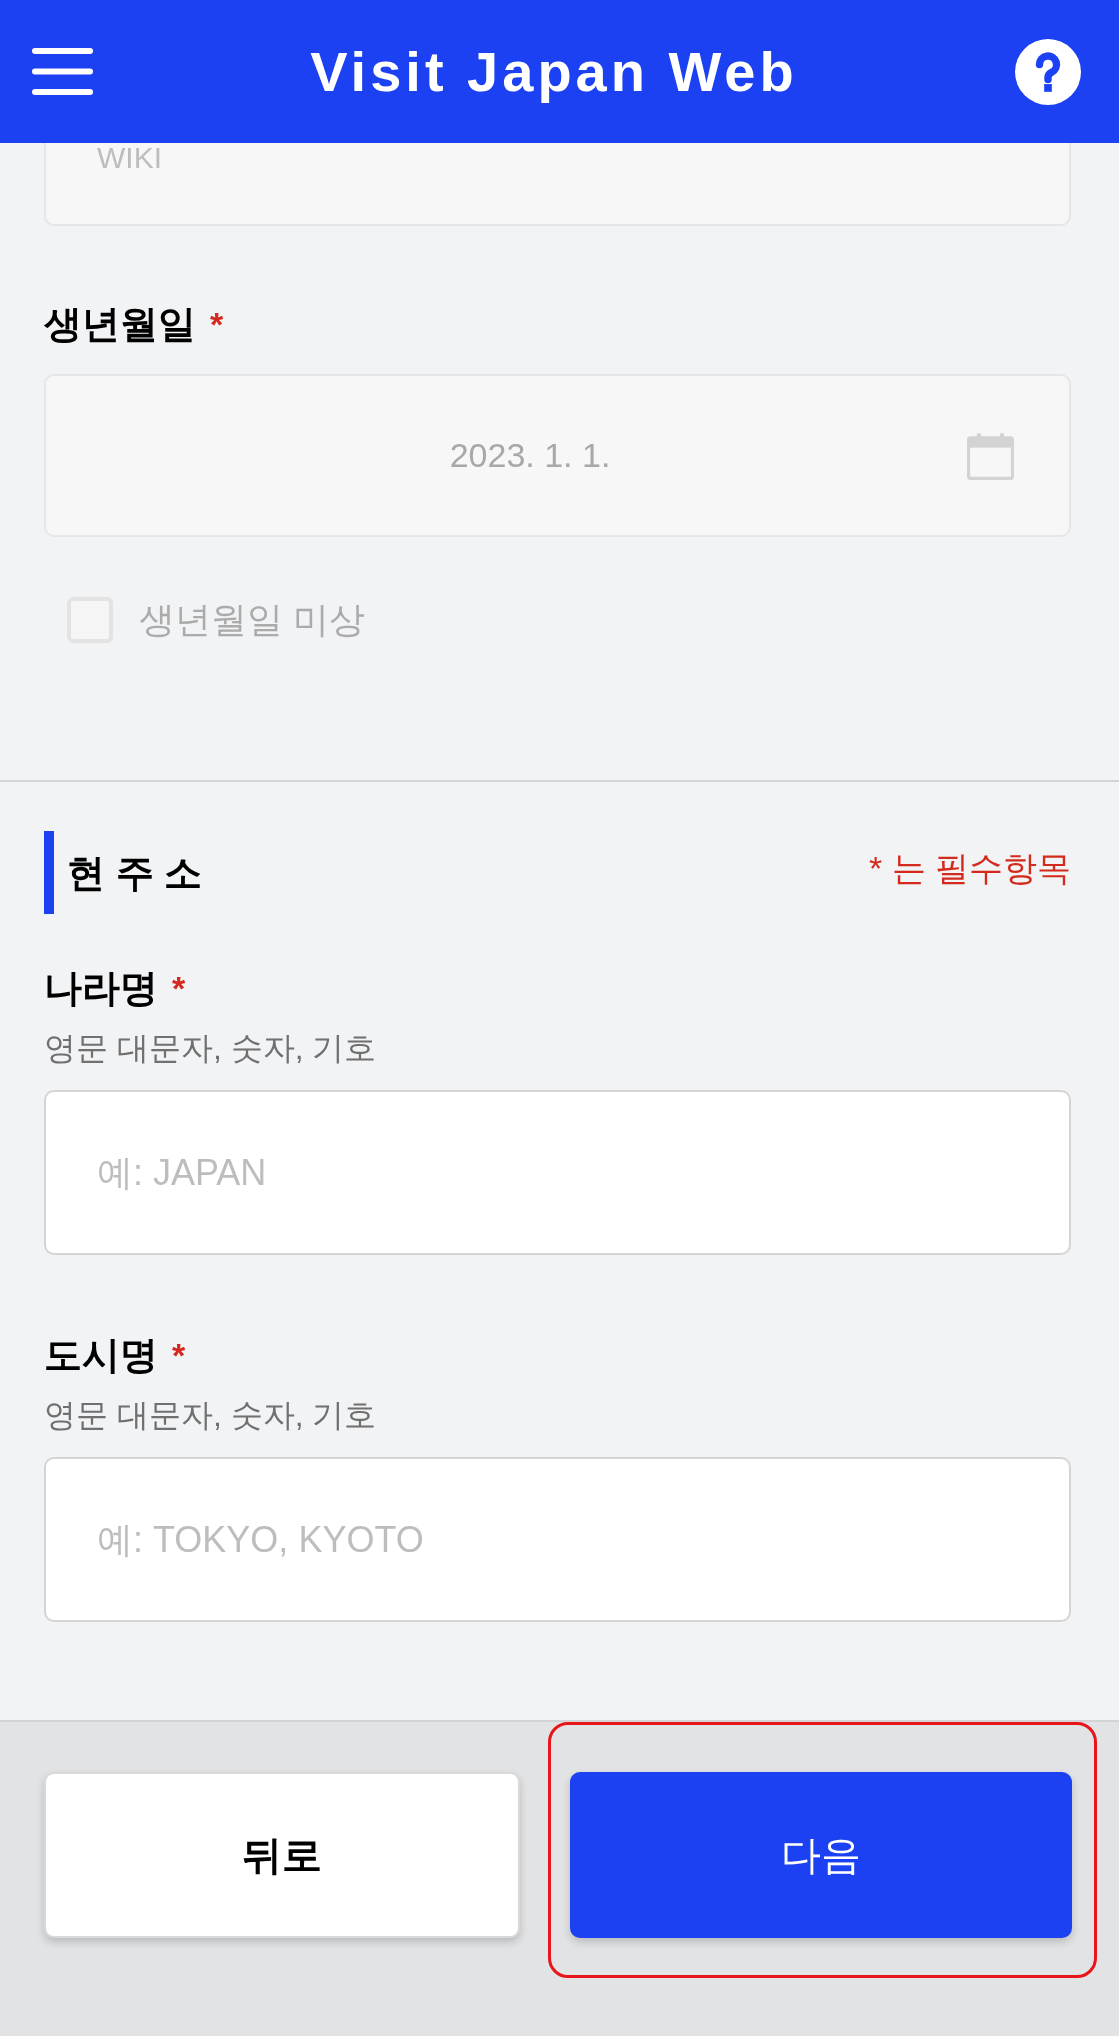 The height and width of the screenshot is (2036, 1119). I want to click on field-label: 도시명, so click(101, 1355).